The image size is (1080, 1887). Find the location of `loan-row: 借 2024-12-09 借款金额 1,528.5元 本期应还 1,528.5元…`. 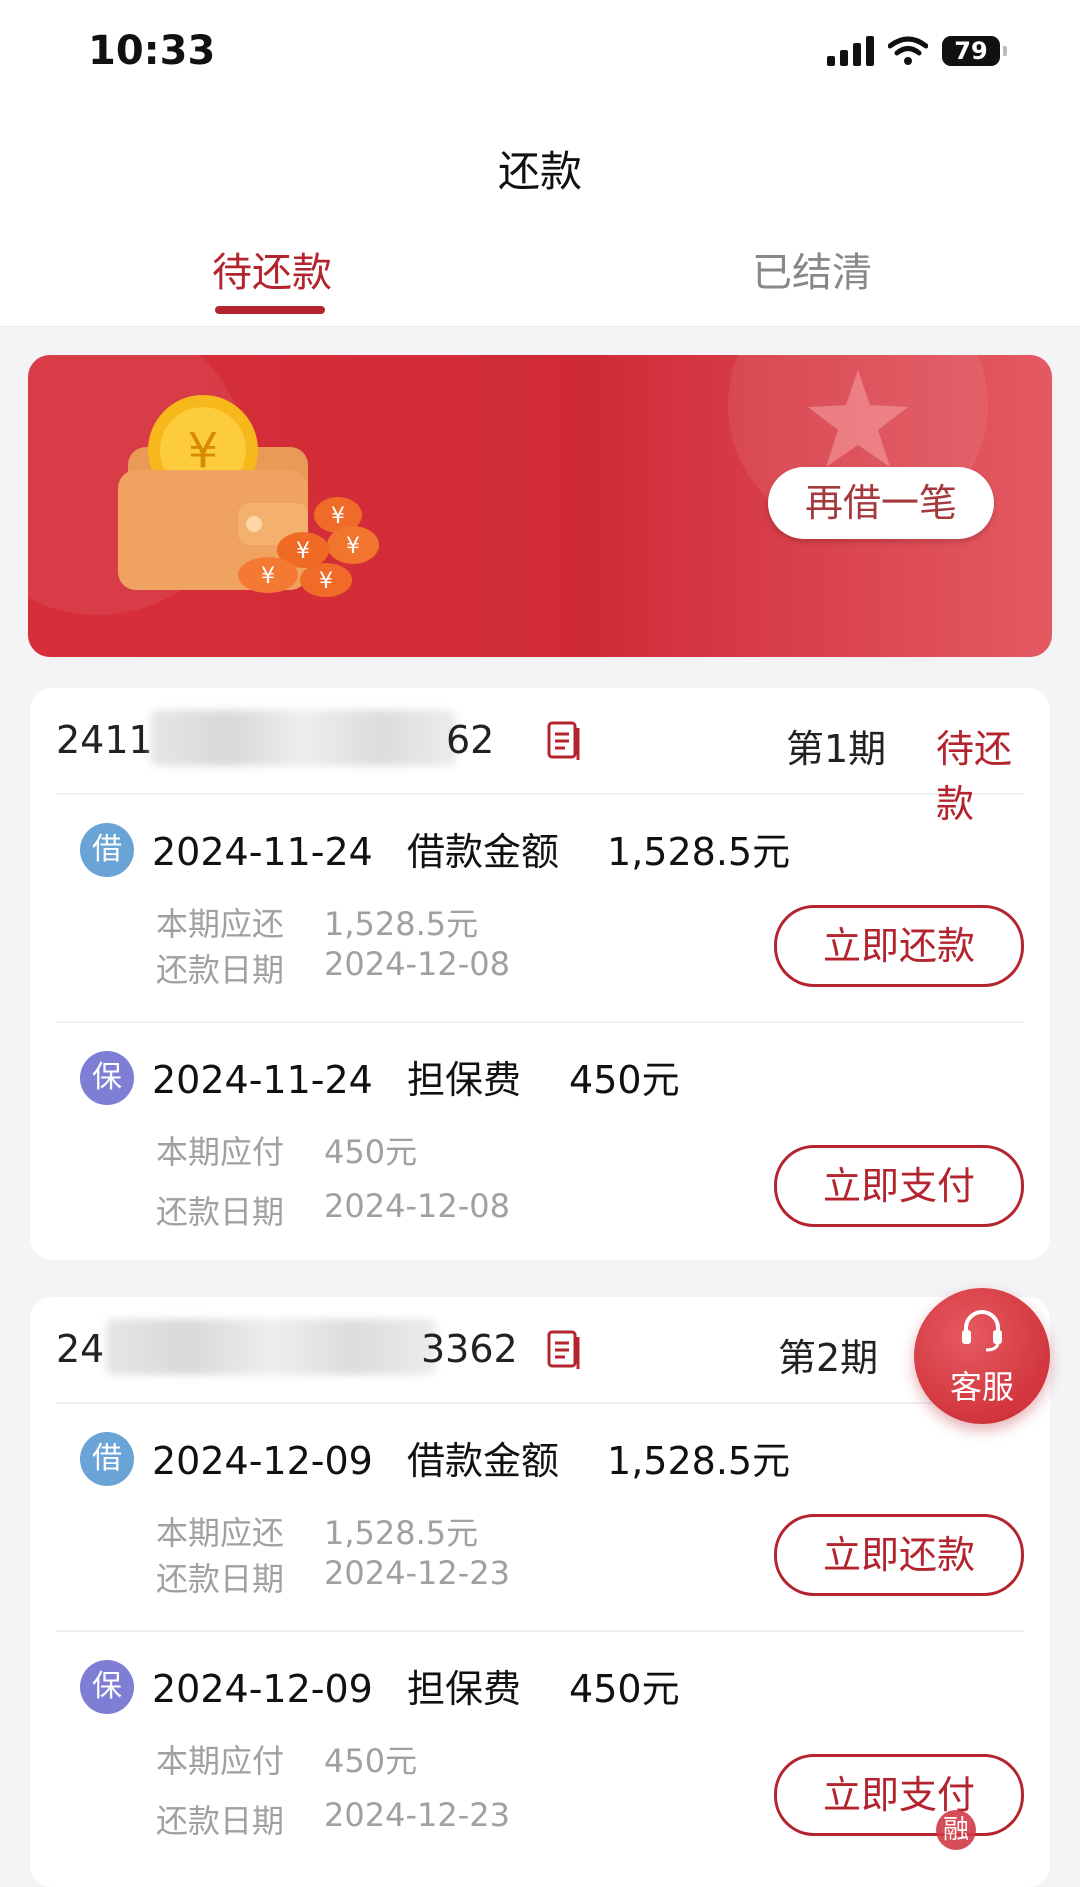

loan-row: 借 2024-12-09 借款金额 1,528.5元 本期应还 1,528.5元… is located at coordinates (540, 1517).